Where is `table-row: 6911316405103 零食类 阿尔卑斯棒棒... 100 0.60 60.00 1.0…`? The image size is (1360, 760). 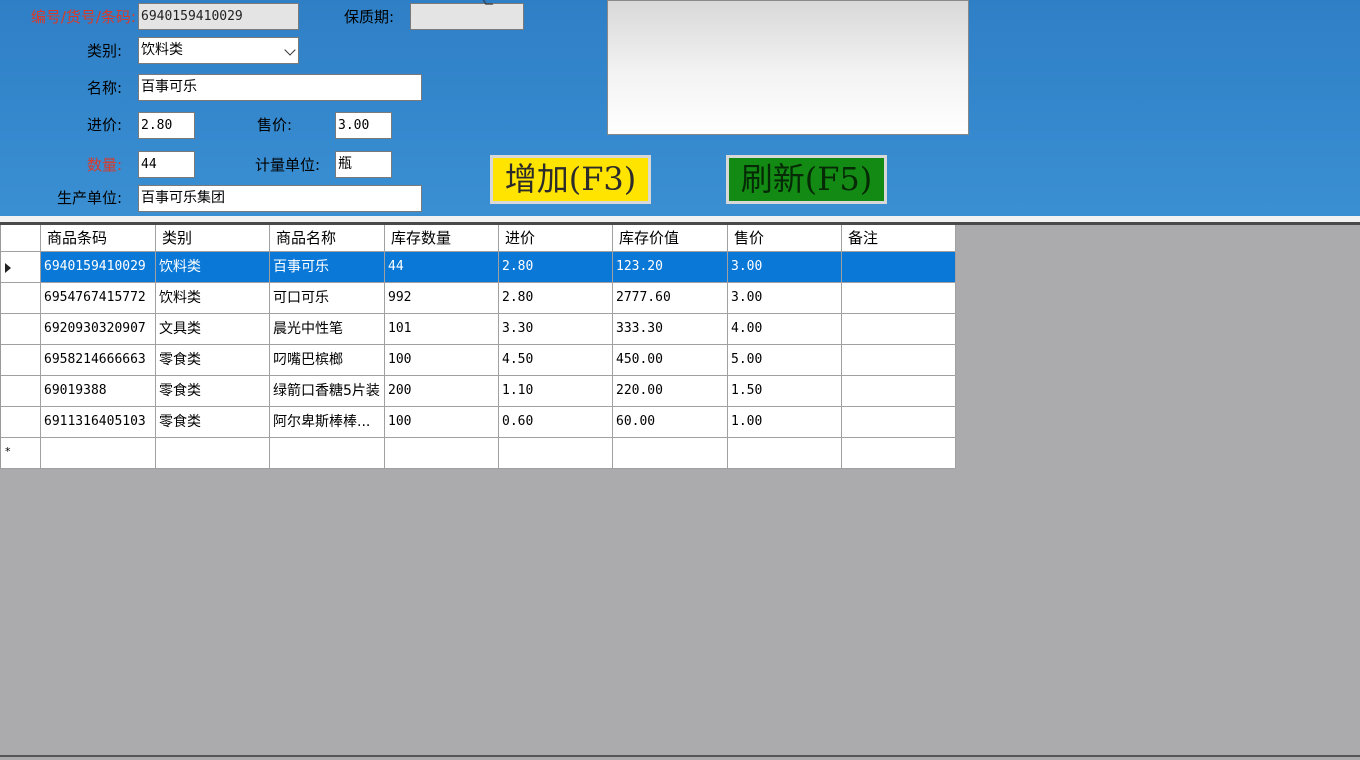 table-row: 6911316405103 零食类 阿尔卑斯棒棒... 100 0.60 60.00 1.0… is located at coordinates (478, 422).